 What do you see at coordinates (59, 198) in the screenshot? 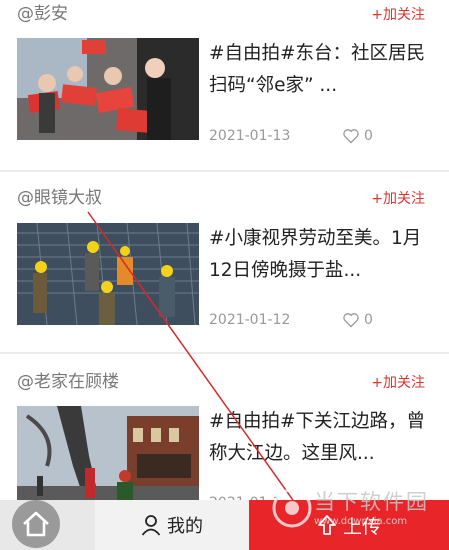
I see `post-author: @眼镜大叔` at bounding box center [59, 198].